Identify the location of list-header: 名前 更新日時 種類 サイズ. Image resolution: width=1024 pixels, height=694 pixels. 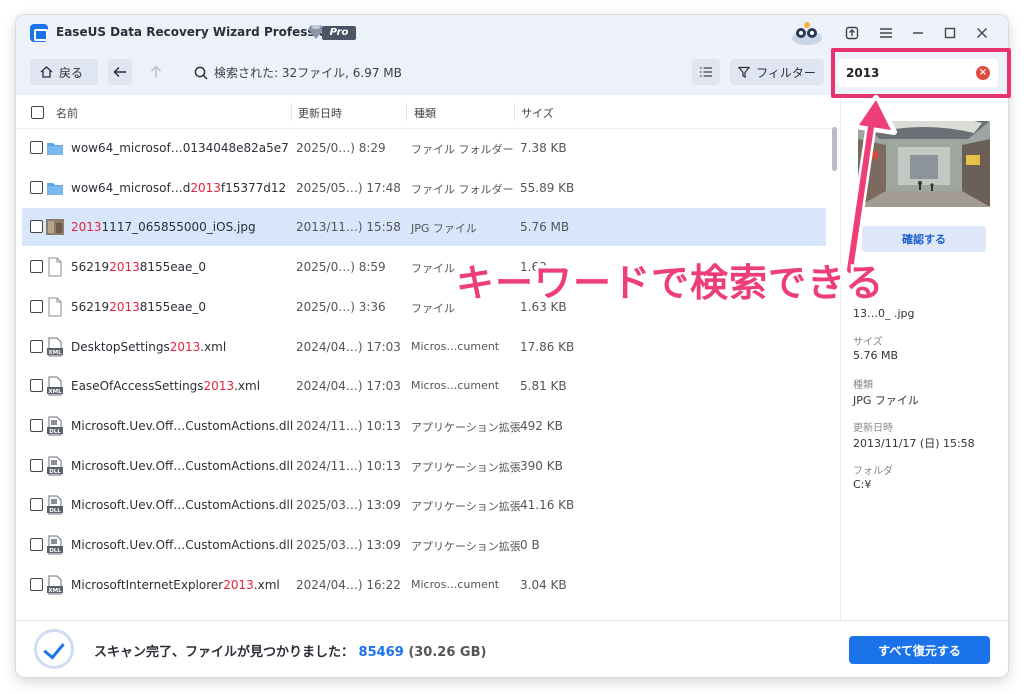
(428, 112).